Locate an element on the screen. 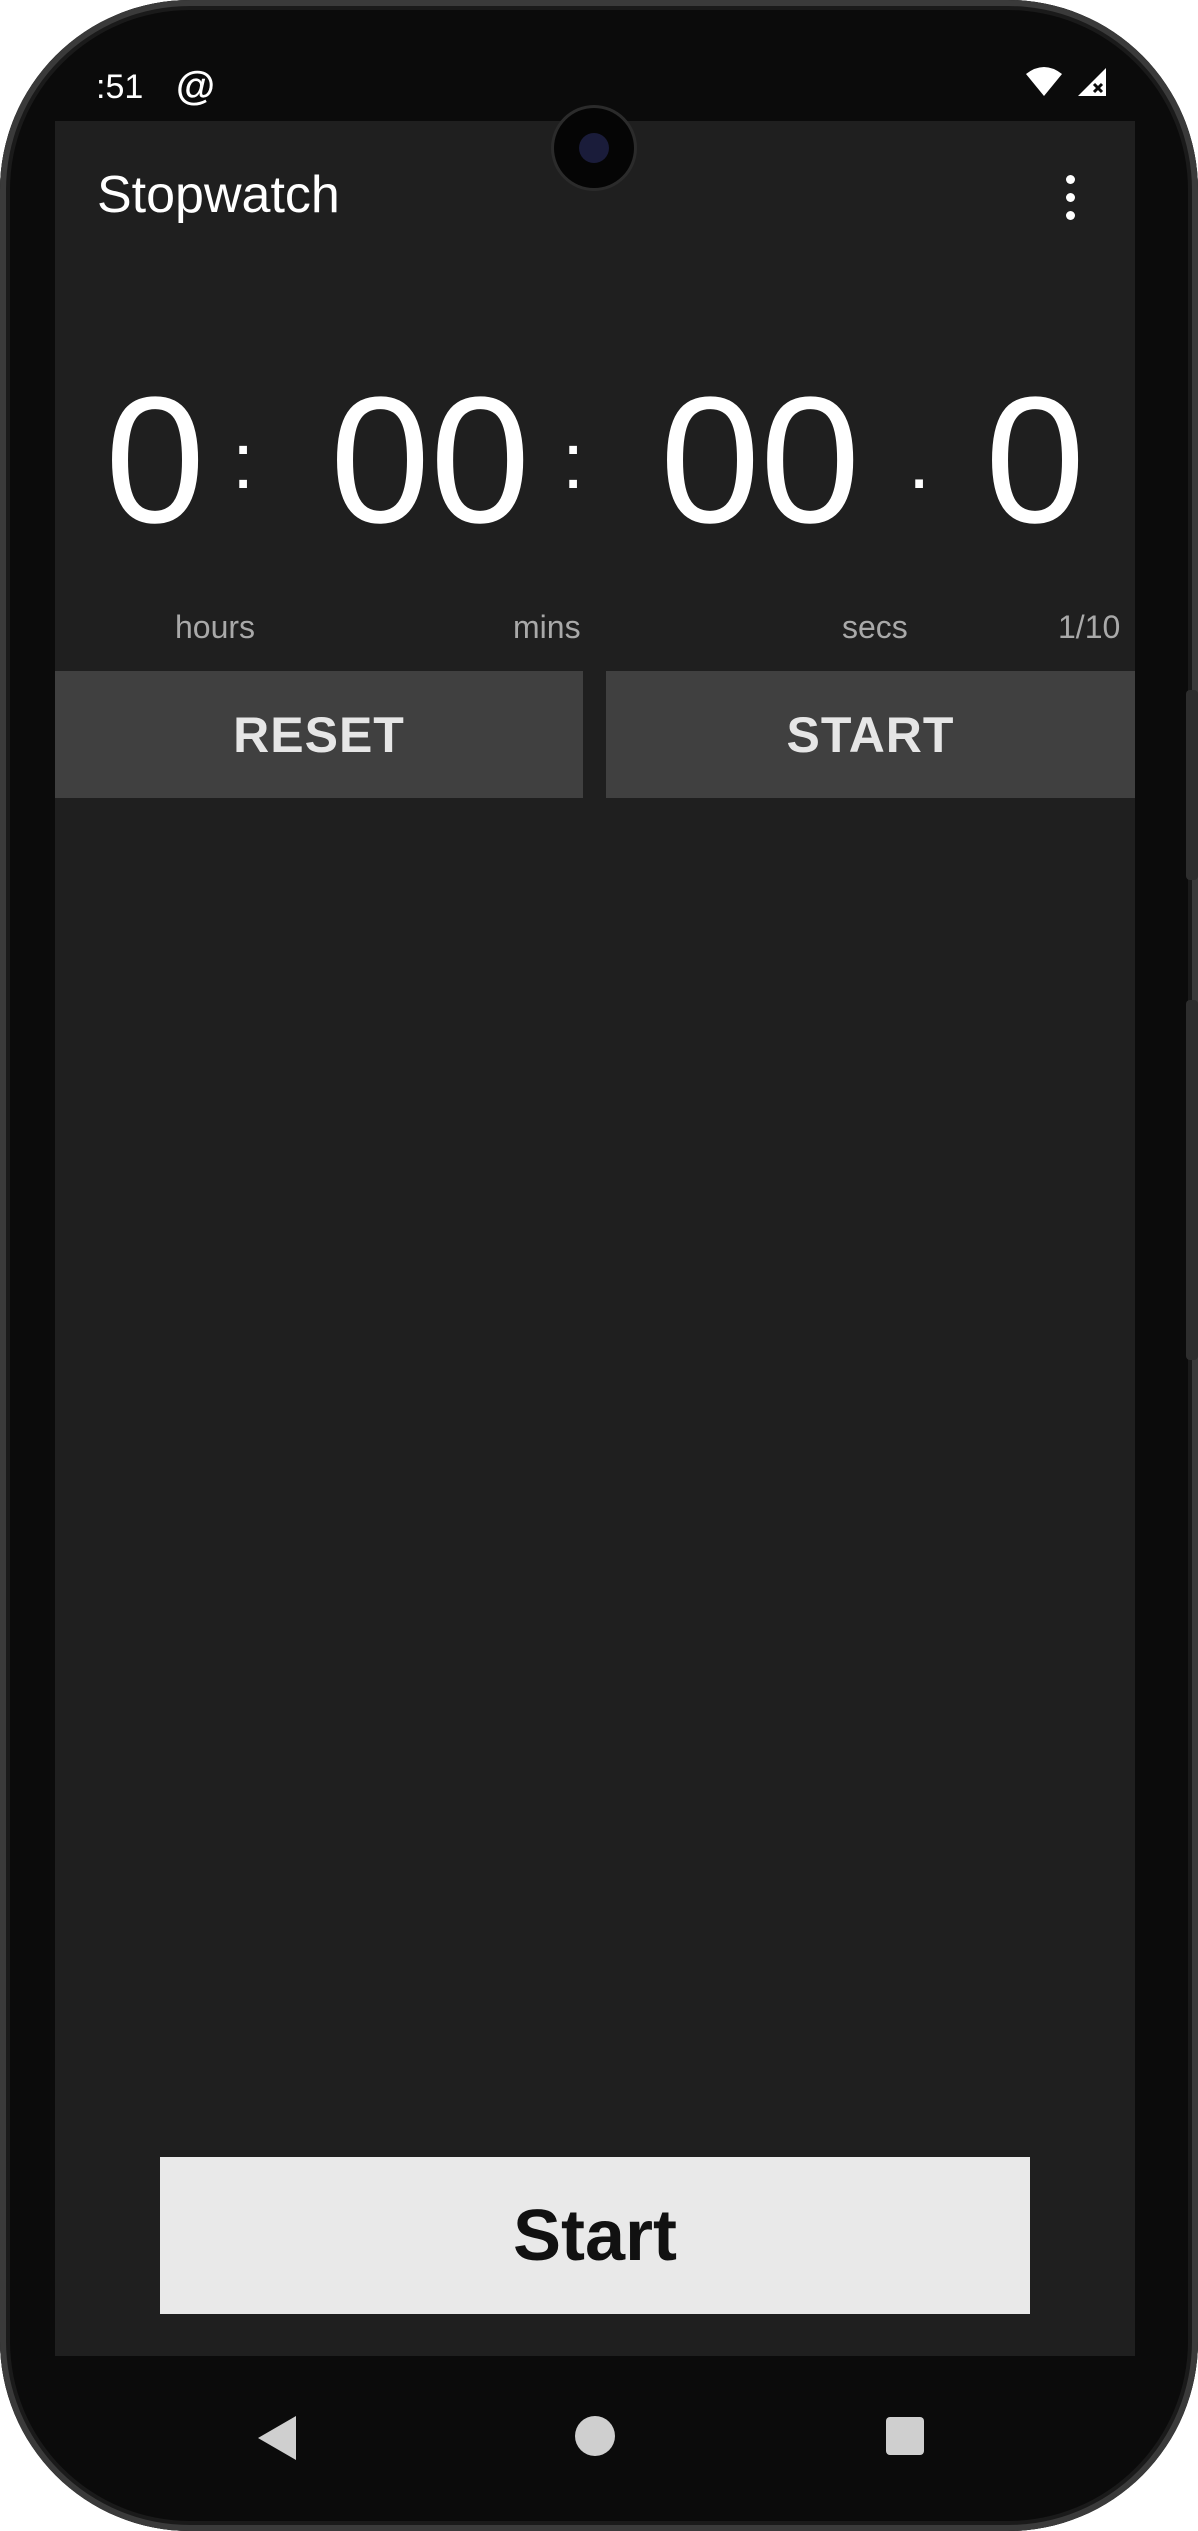 This screenshot has width=1198, height=2531. unit-secs: secs is located at coordinates (875, 627).